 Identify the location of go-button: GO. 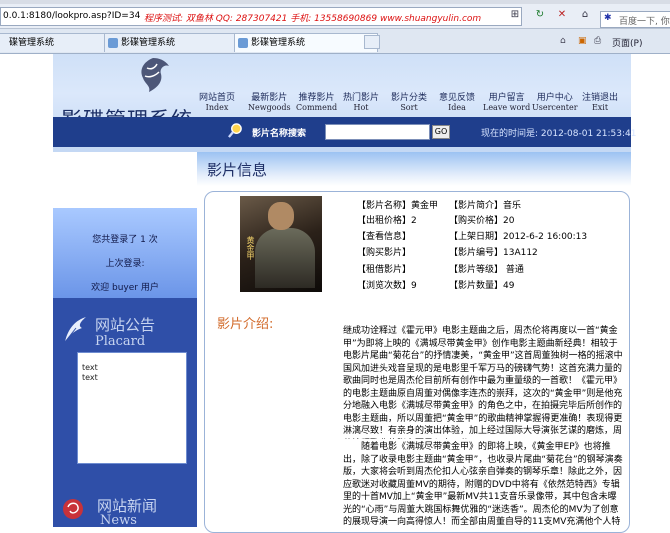
(441, 132).